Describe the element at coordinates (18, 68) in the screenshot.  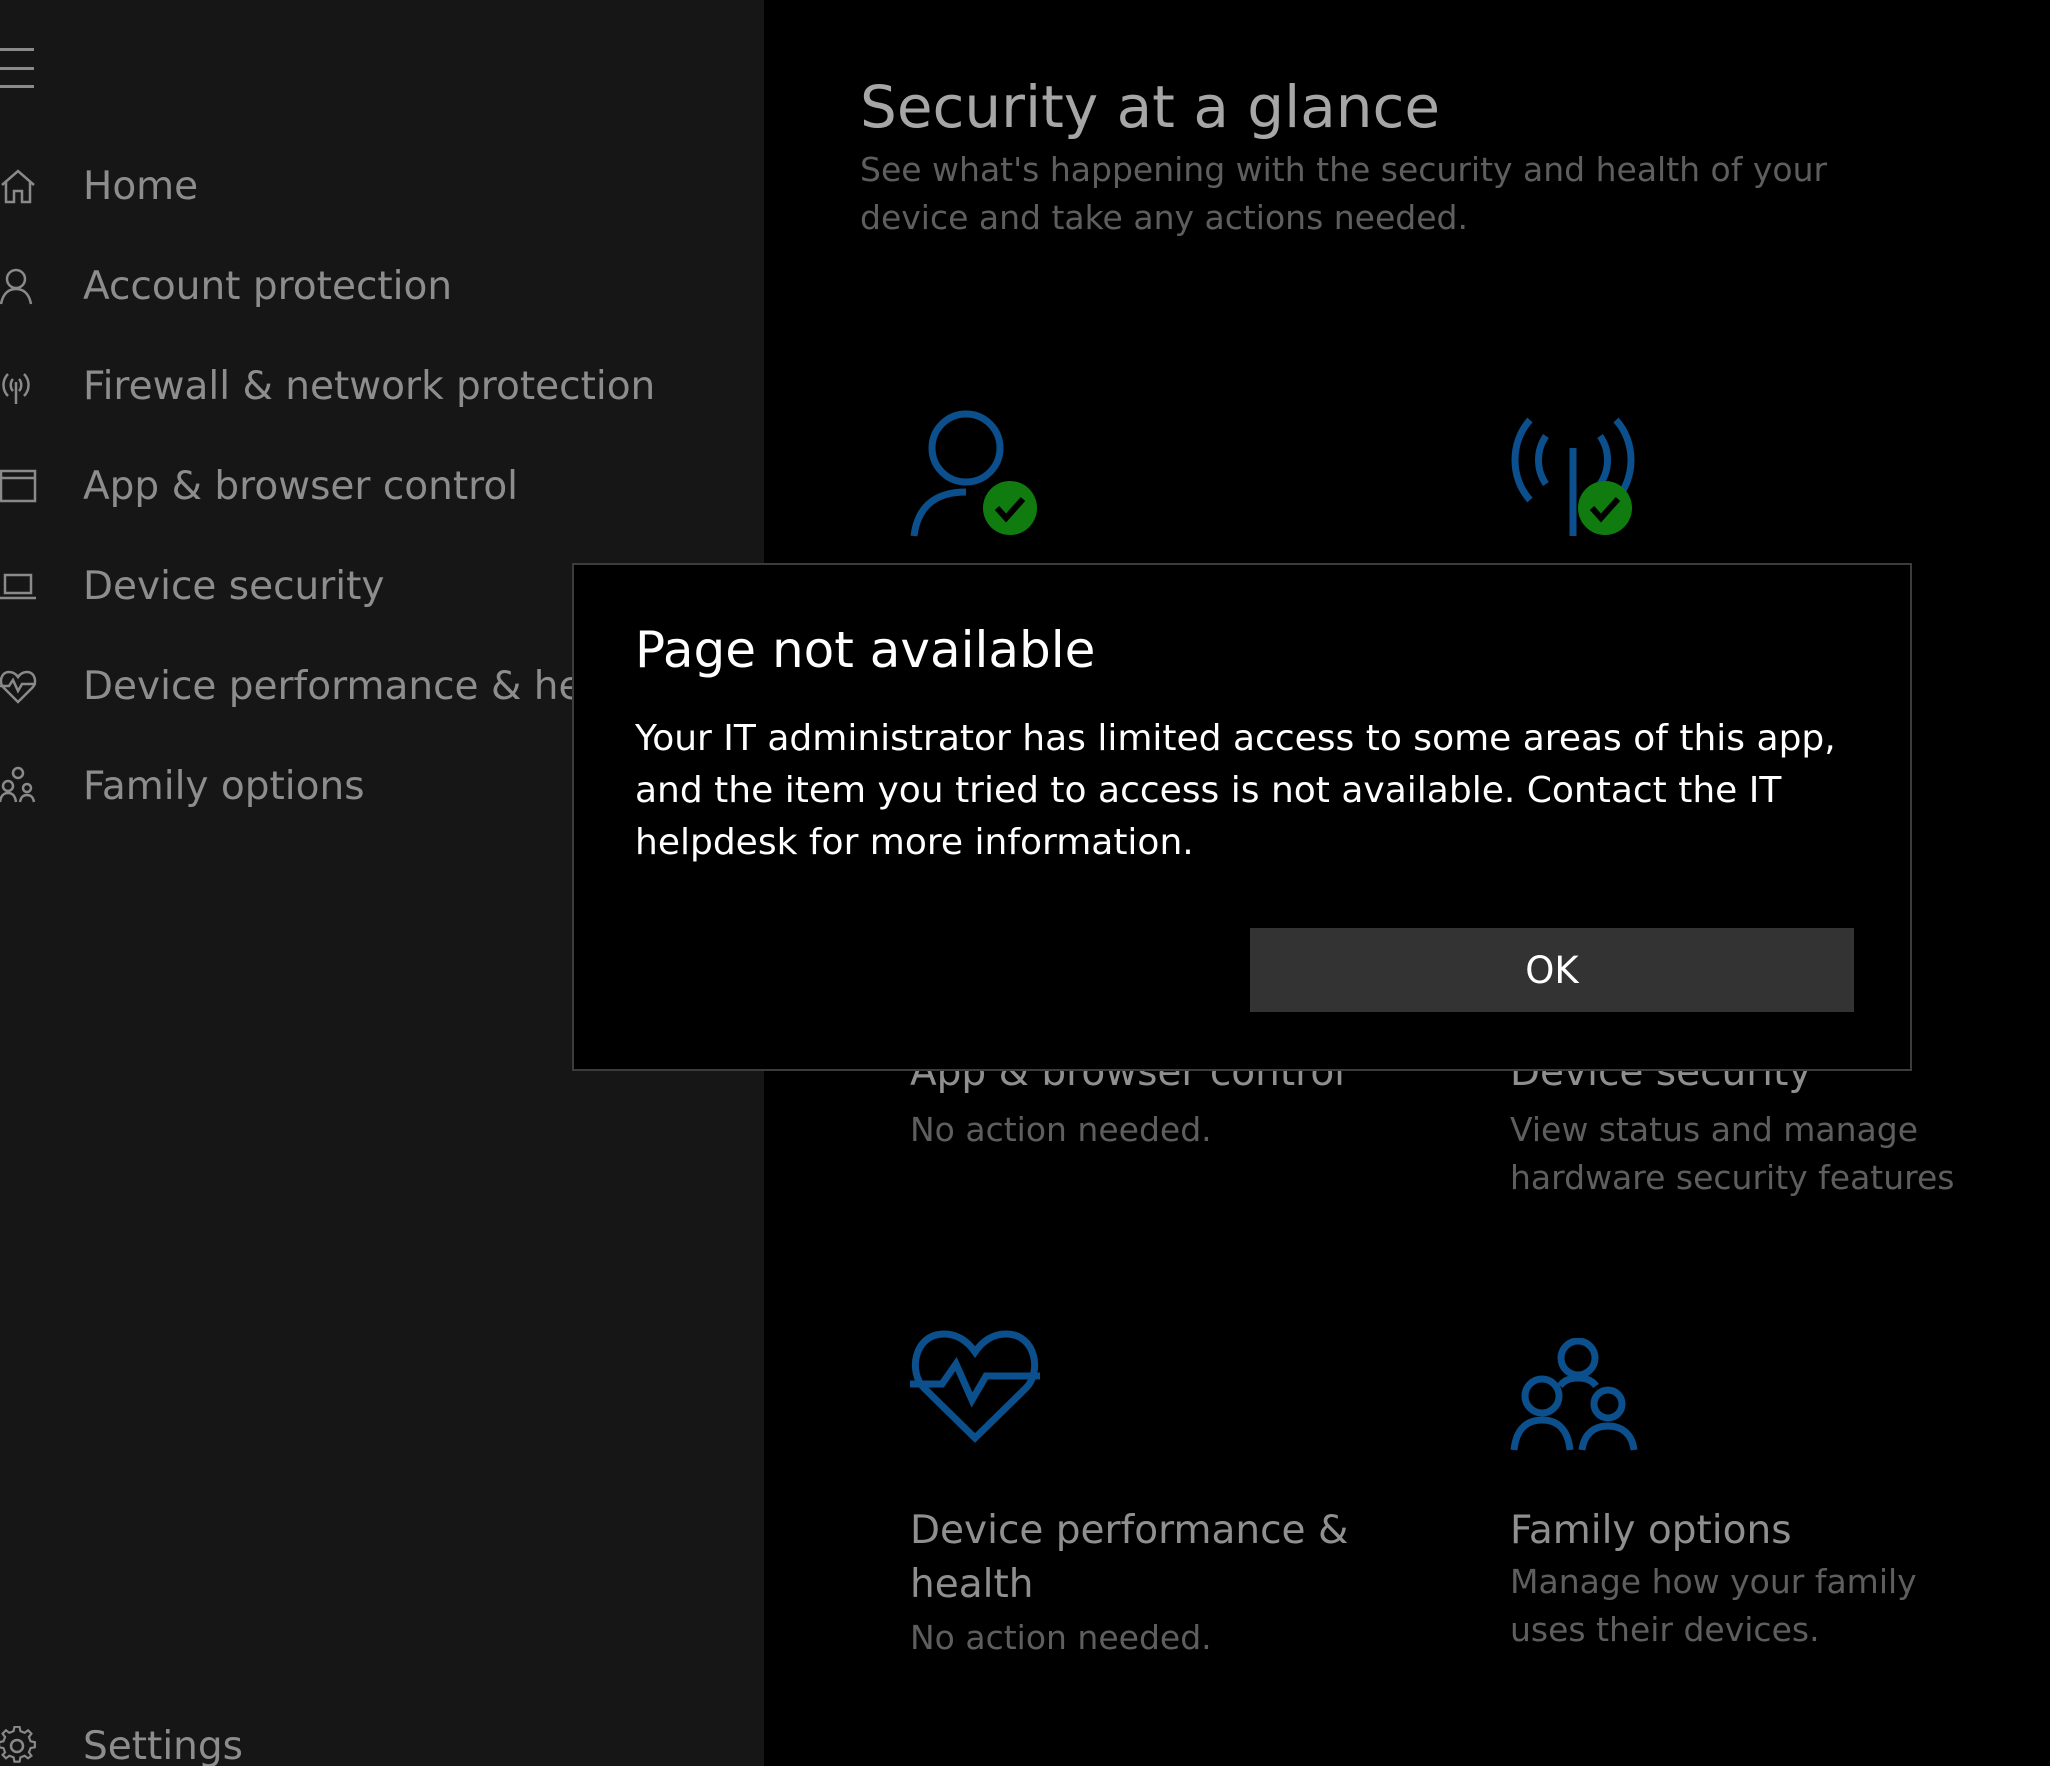
I see `hamburger-menu-icon` at that location.